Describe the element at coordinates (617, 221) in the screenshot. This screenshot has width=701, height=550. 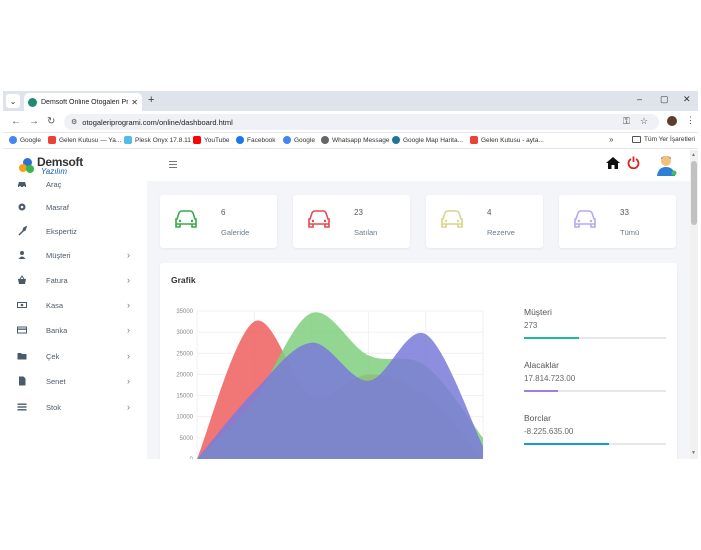
I see `stat-card-tumu: 33 Tümü` at that location.